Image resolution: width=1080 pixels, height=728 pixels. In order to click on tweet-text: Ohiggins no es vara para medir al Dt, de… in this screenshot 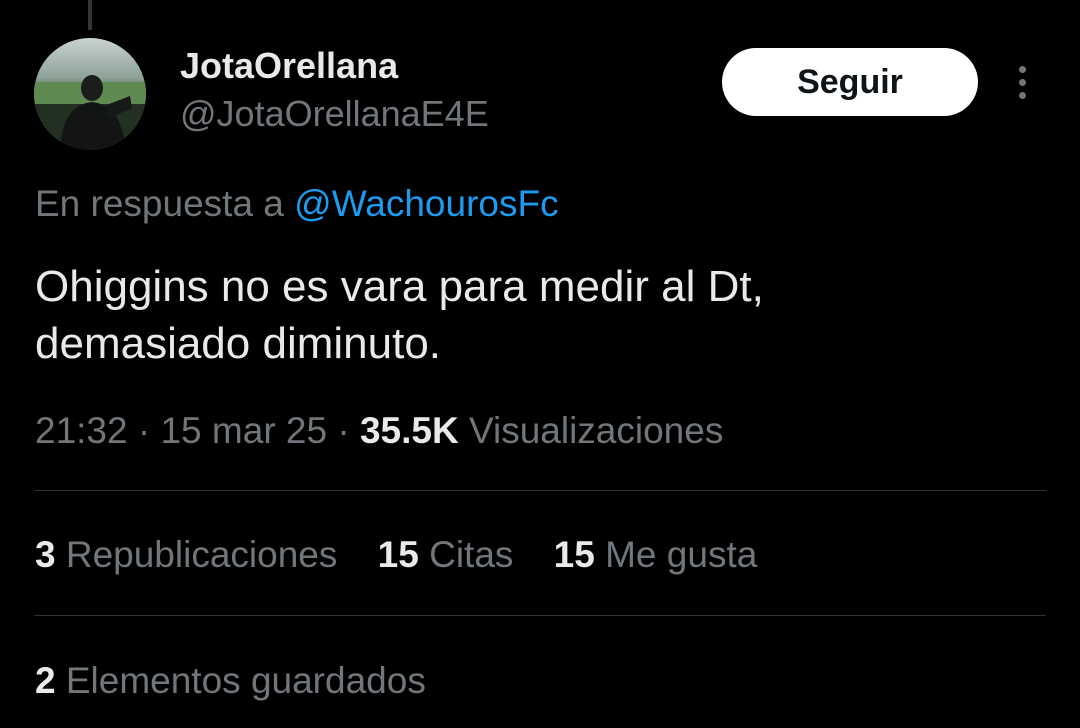, I will do `click(535, 315)`.